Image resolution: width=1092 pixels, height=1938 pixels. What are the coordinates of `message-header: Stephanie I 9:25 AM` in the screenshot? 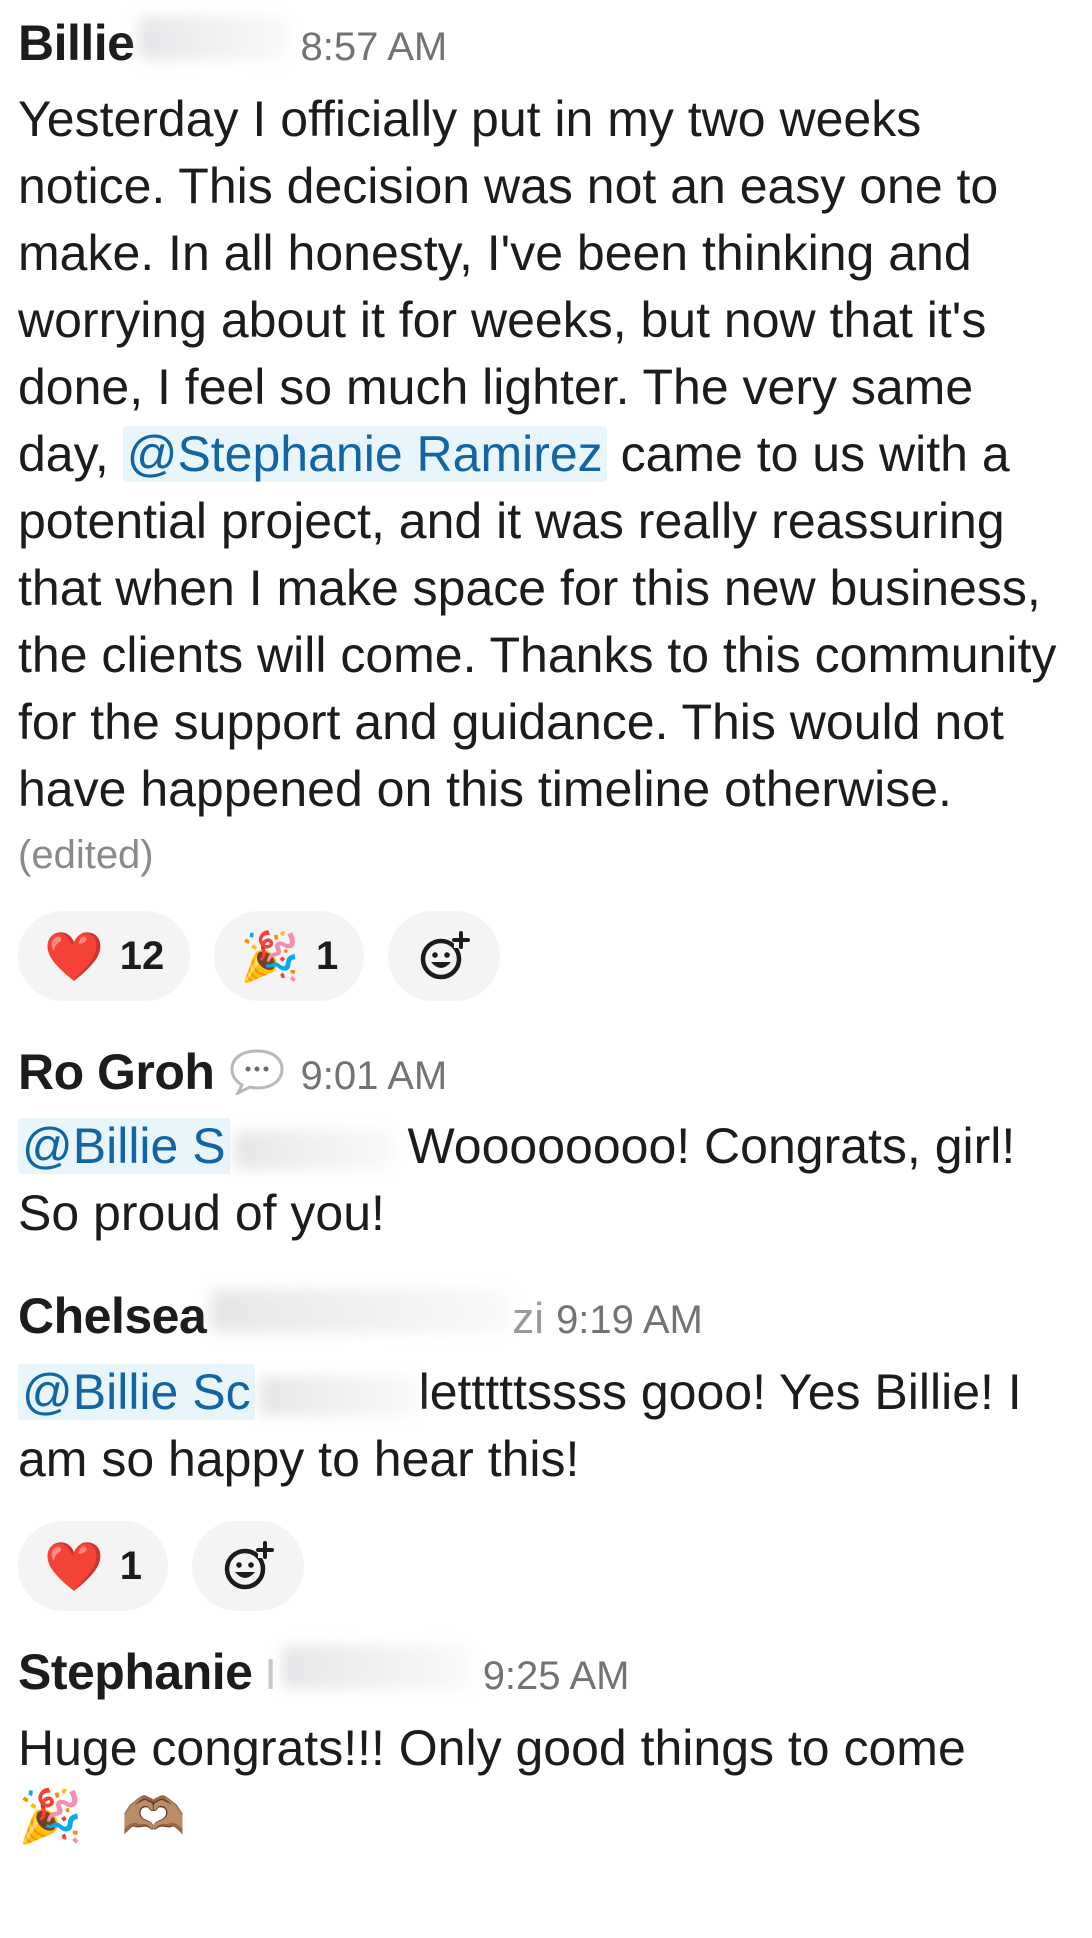 It's located at (546, 1679).